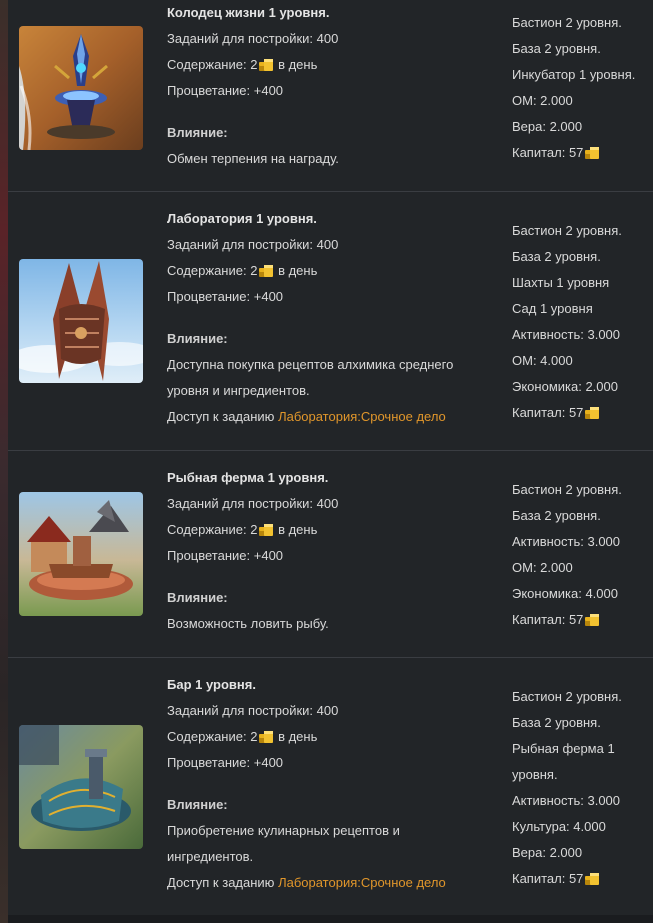 The height and width of the screenshot is (923, 653). I want to click on influence-text: Обмен терпения на награду., so click(253, 158).